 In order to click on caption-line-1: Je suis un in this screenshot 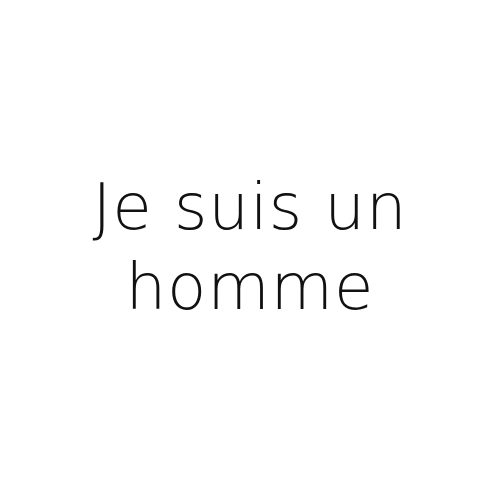, I will do `click(250, 208)`.